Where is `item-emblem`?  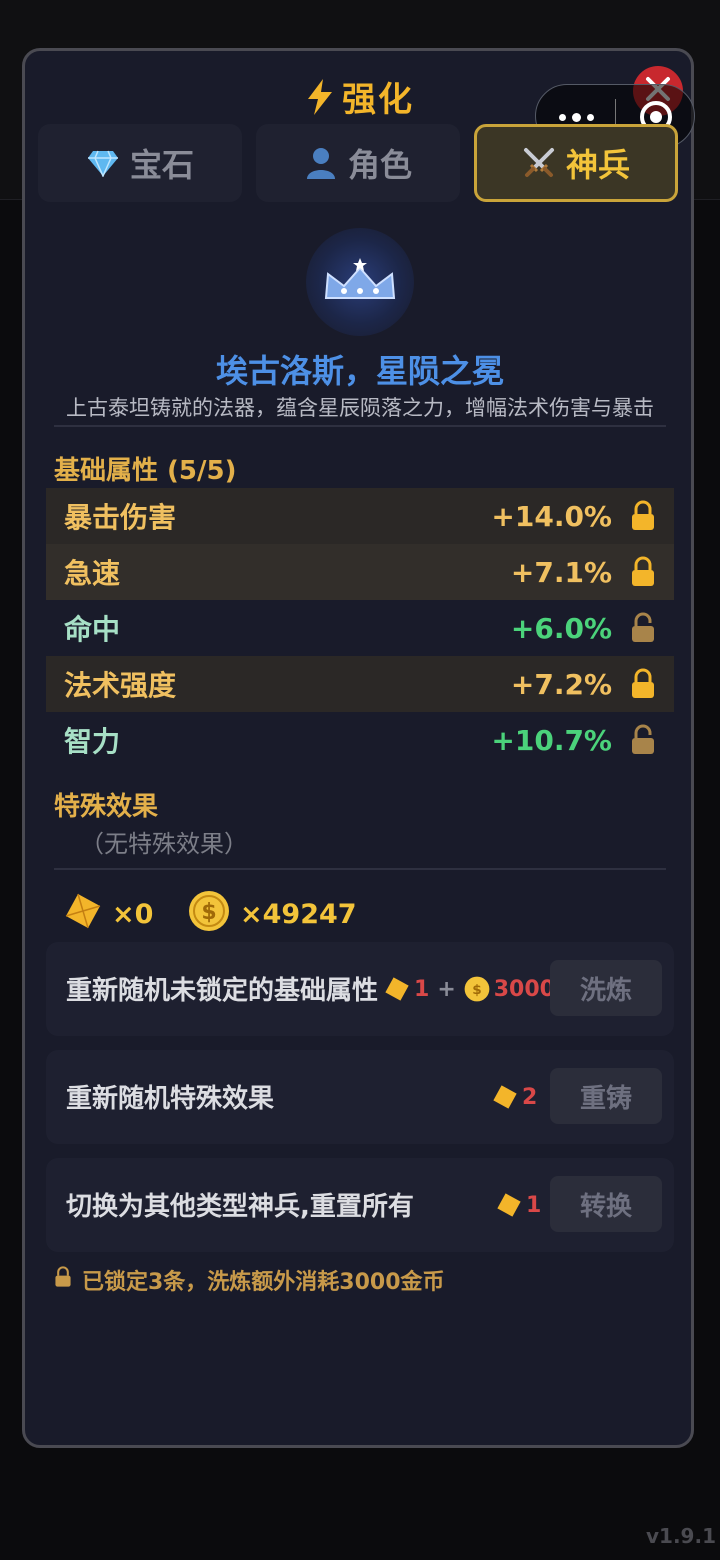
item-emblem is located at coordinates (360, 282).